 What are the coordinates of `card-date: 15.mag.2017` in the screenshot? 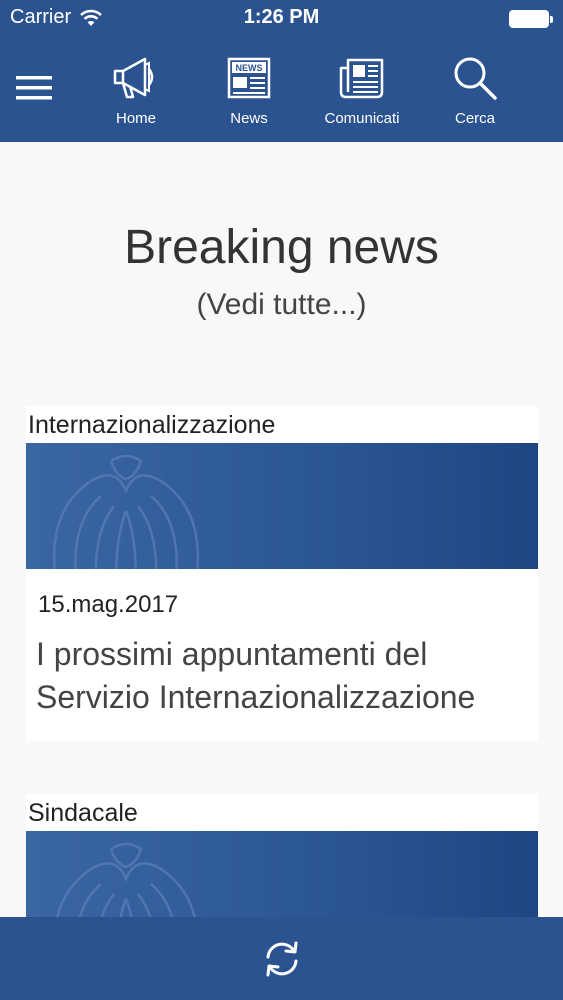 It's located at (108, 604).